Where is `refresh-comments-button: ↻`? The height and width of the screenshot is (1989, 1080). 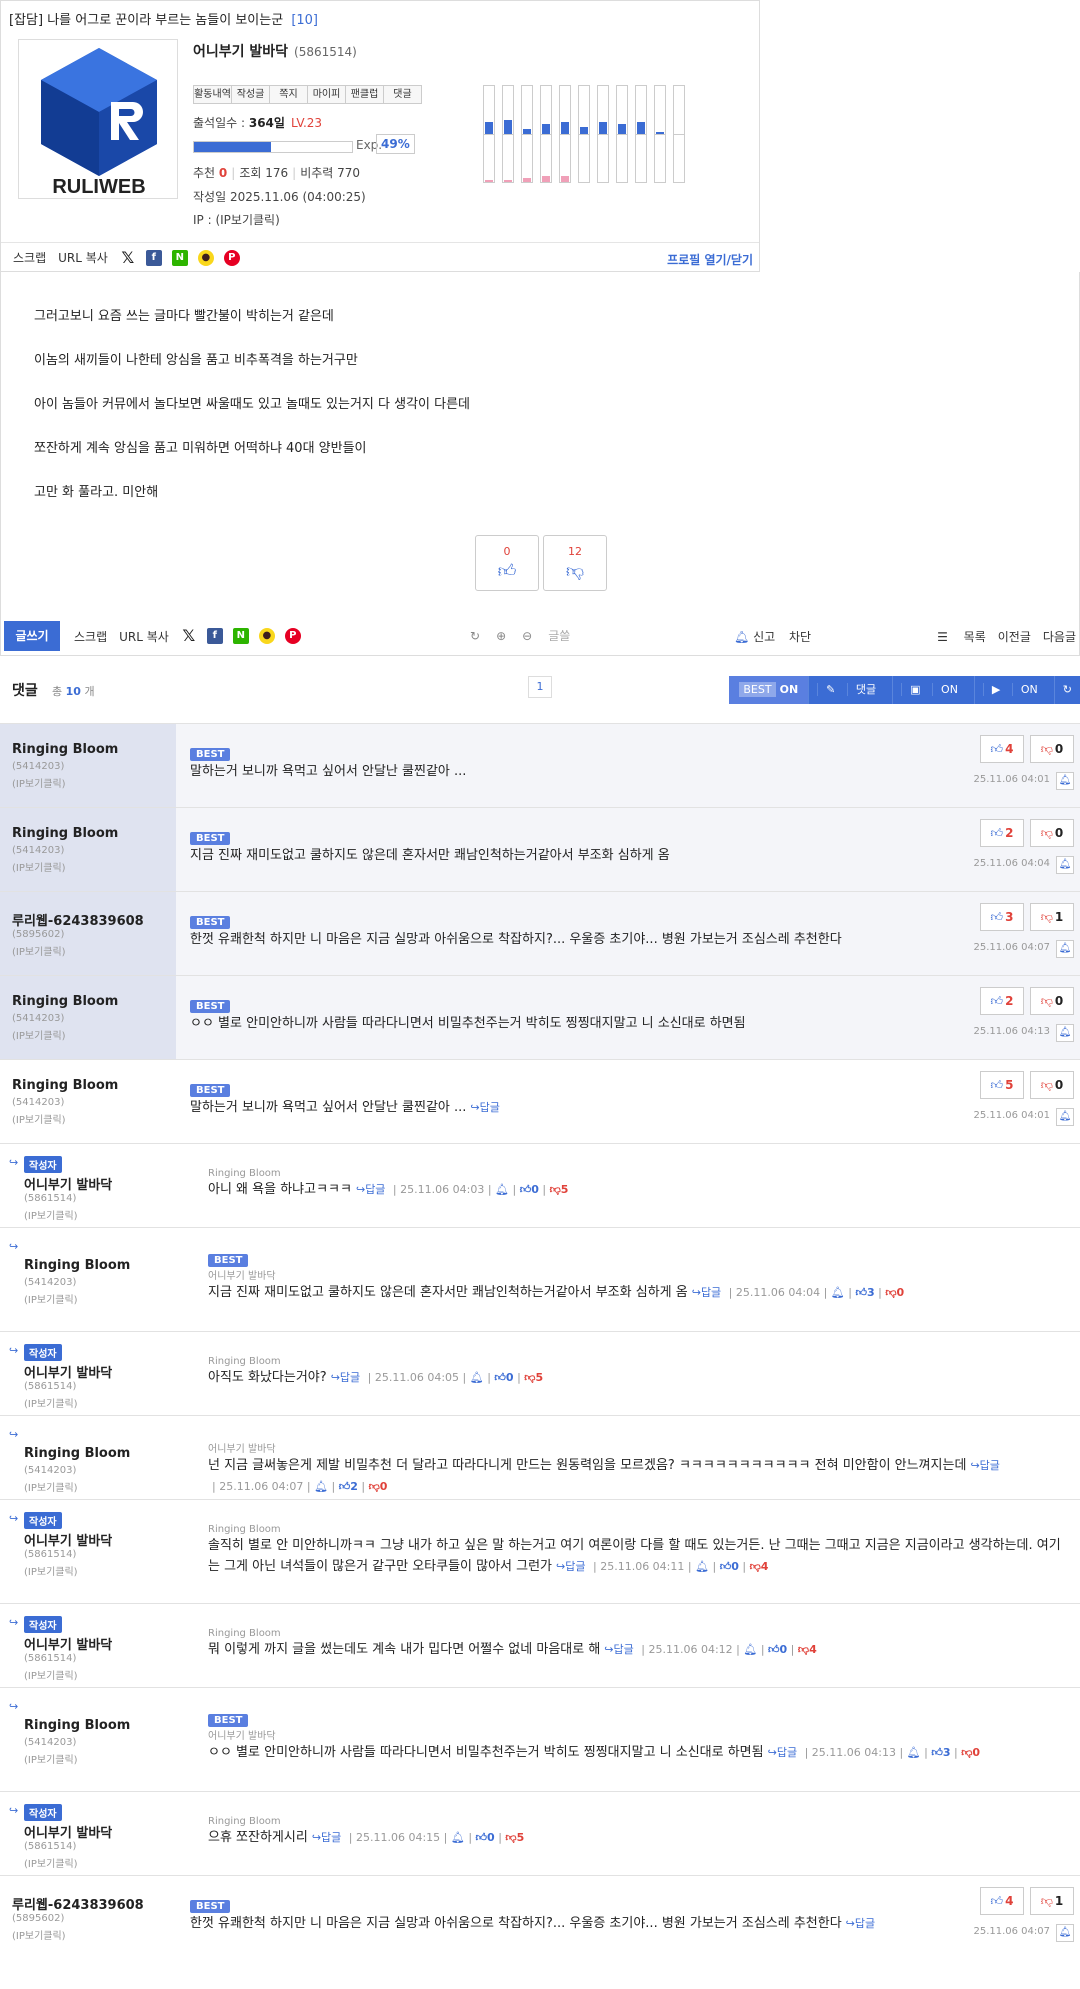 refresh-comments-button: ↻ is located at coordinates (1066, 690).